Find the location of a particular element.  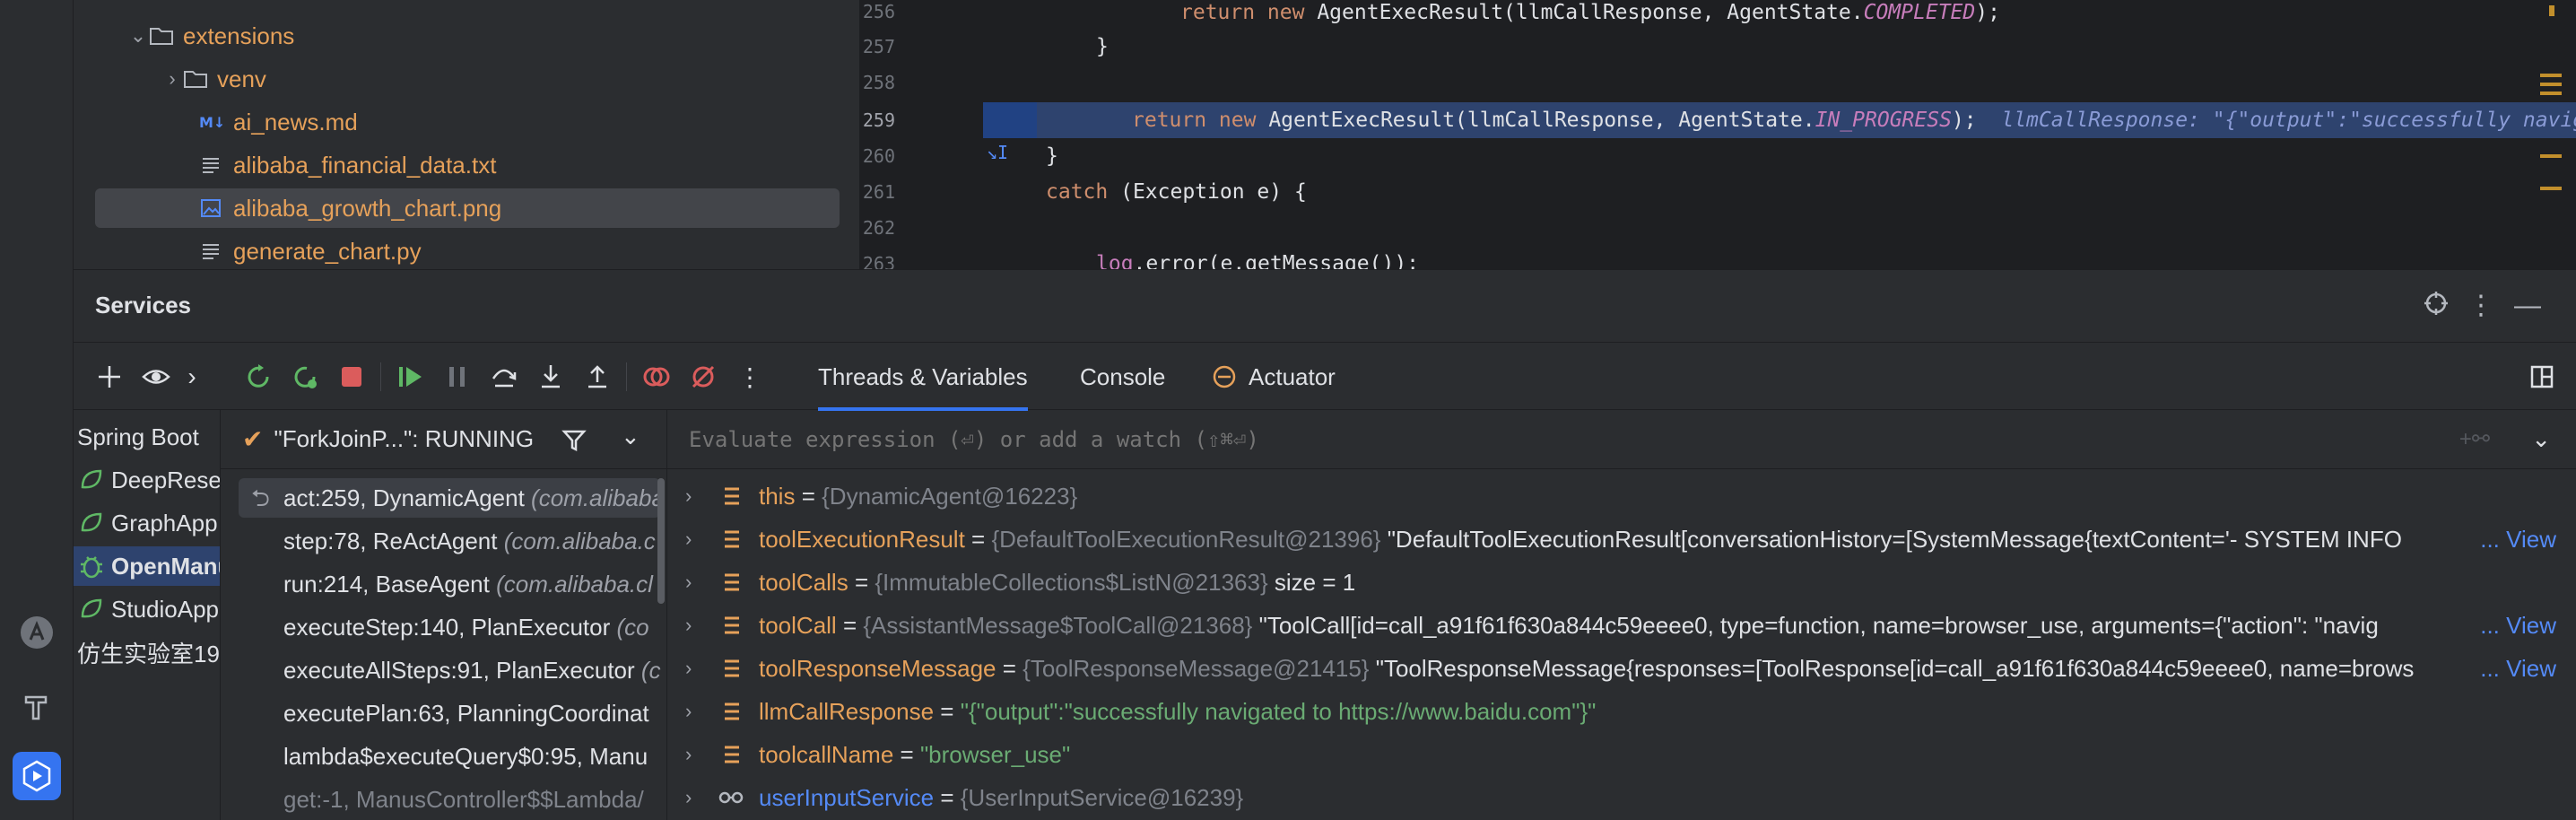

variable-row: › toolcallName = "browser_use" is located at coordinates (1621, 755).